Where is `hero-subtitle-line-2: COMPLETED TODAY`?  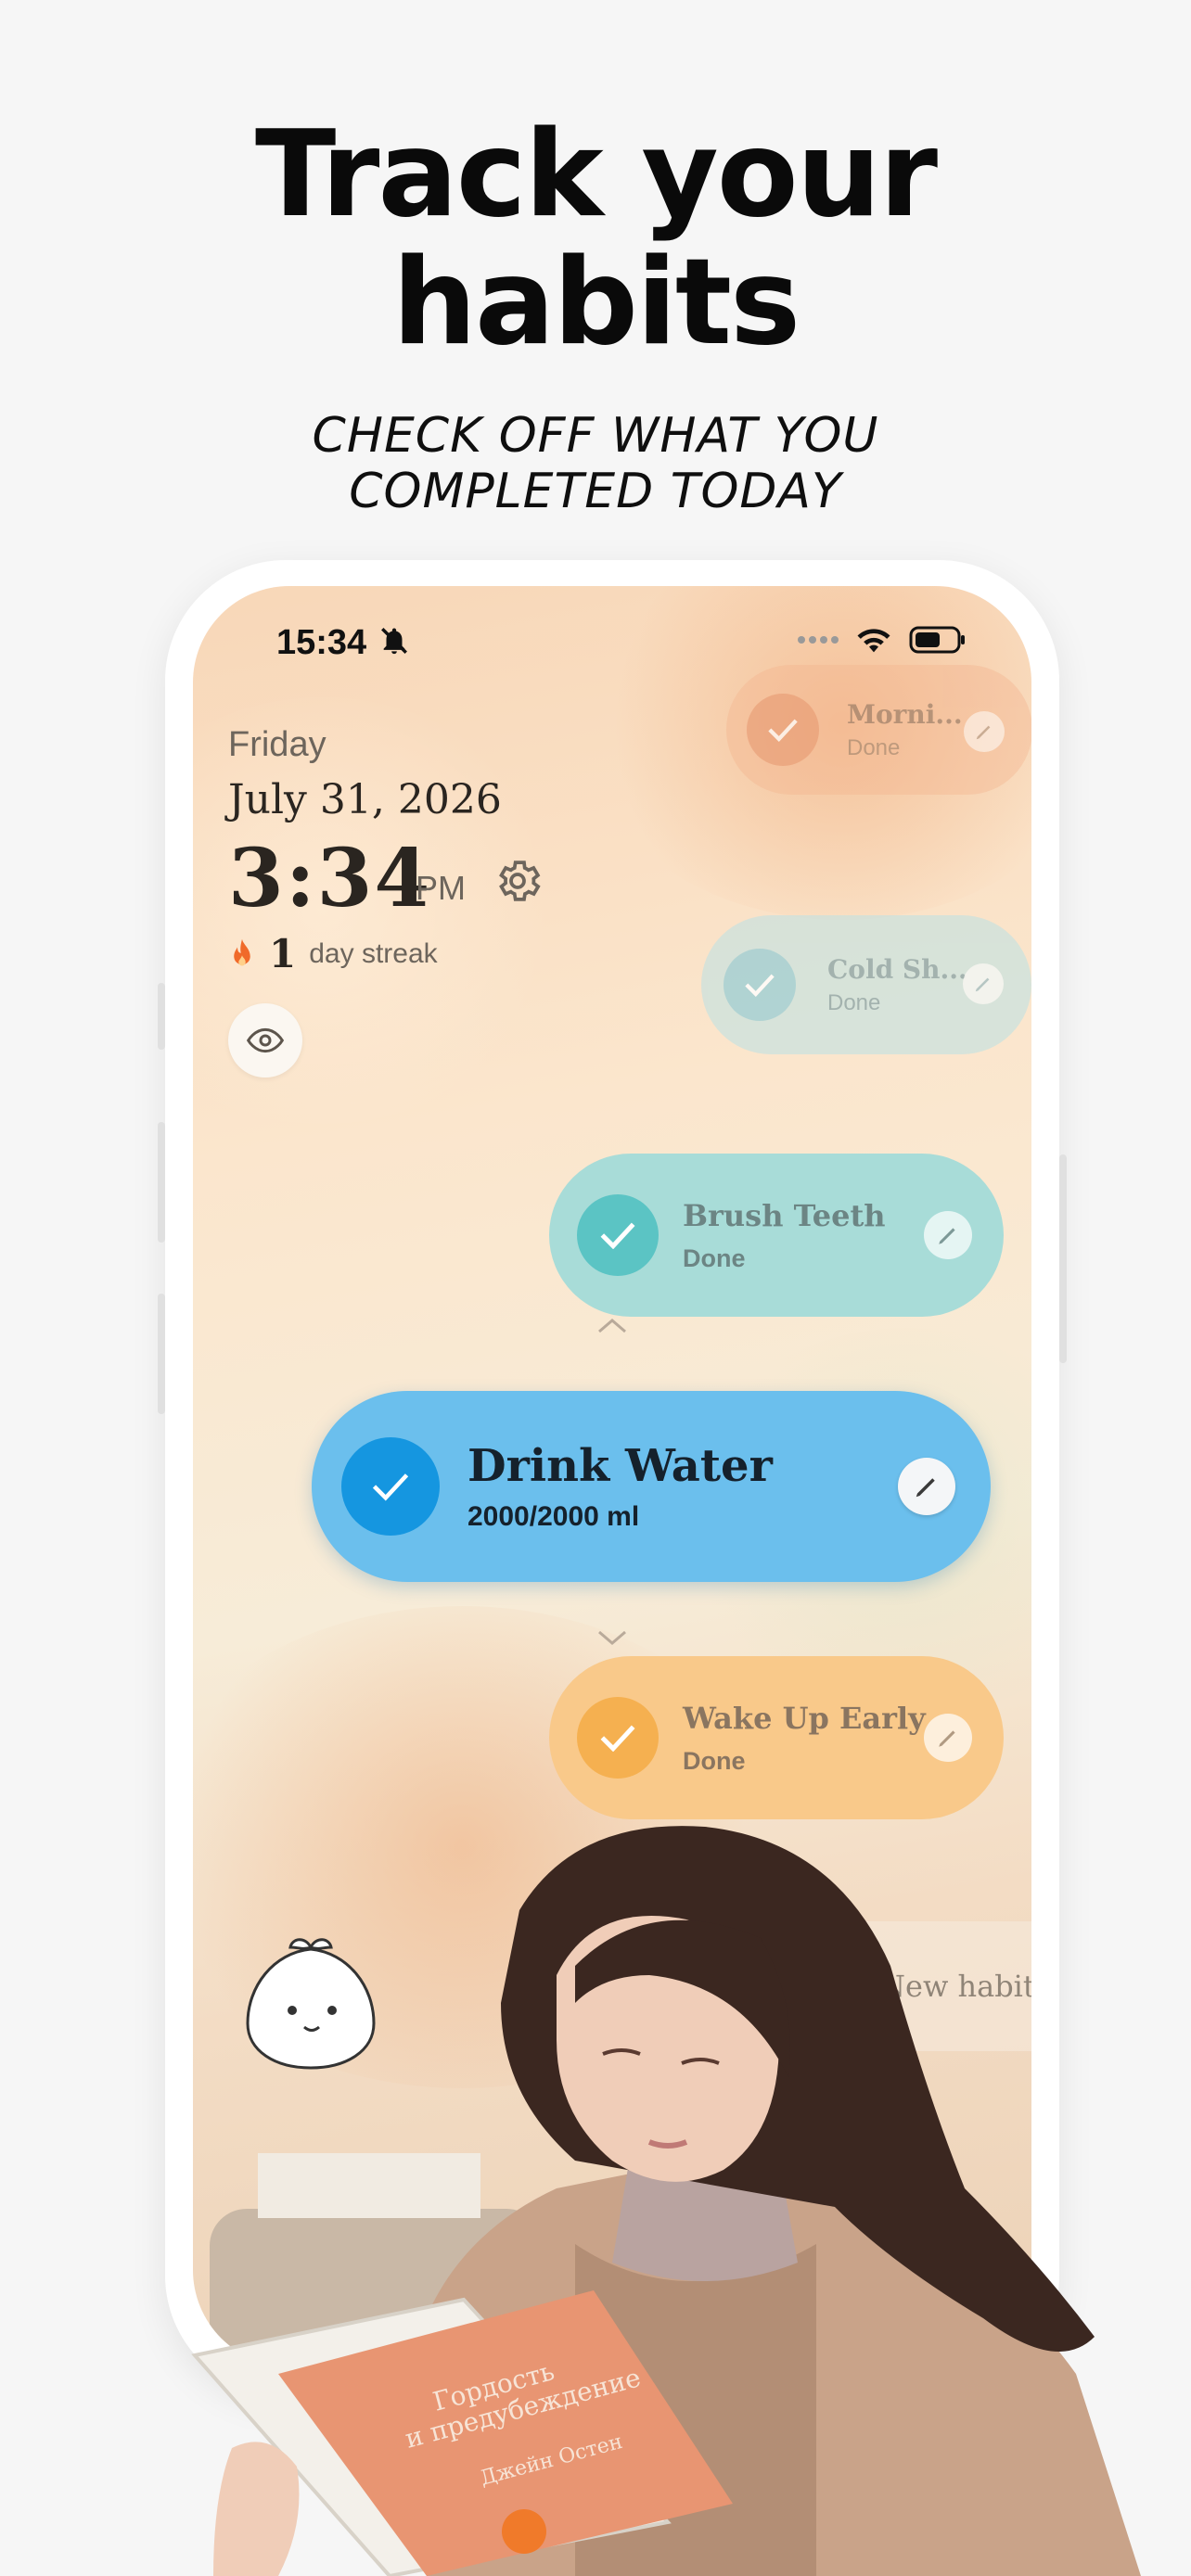 hero-subtitle-line-2: COMPLETED TODAY is located at coordinates (595, 492).